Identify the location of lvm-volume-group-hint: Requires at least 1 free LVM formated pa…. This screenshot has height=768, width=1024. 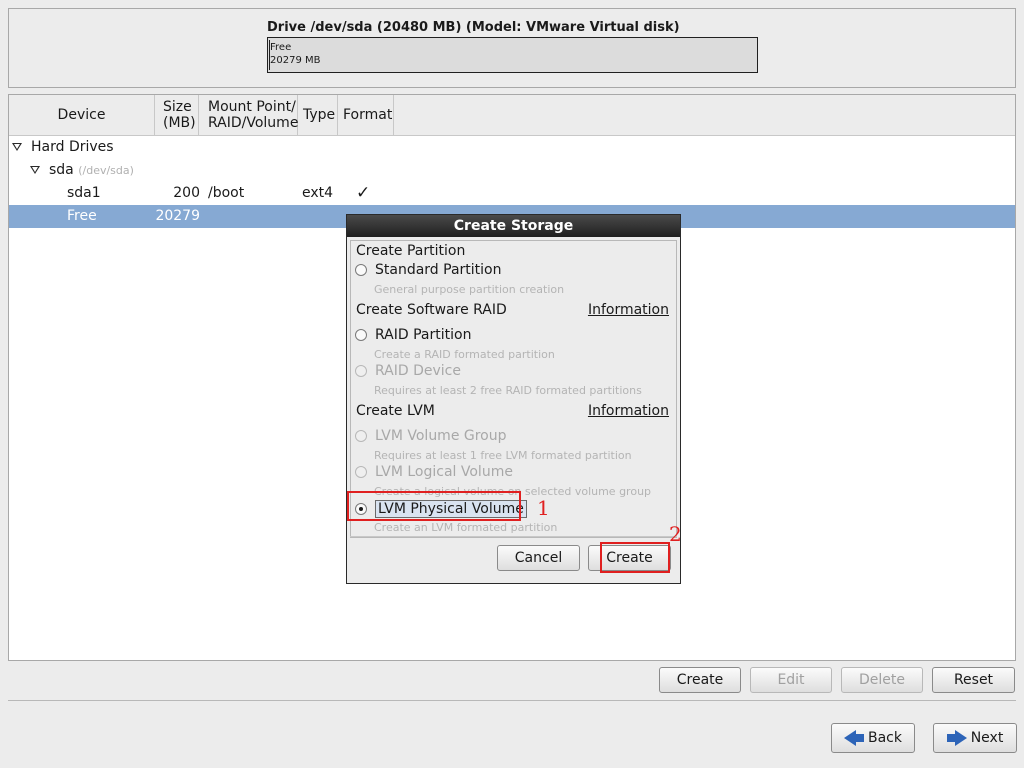
(503, 455).